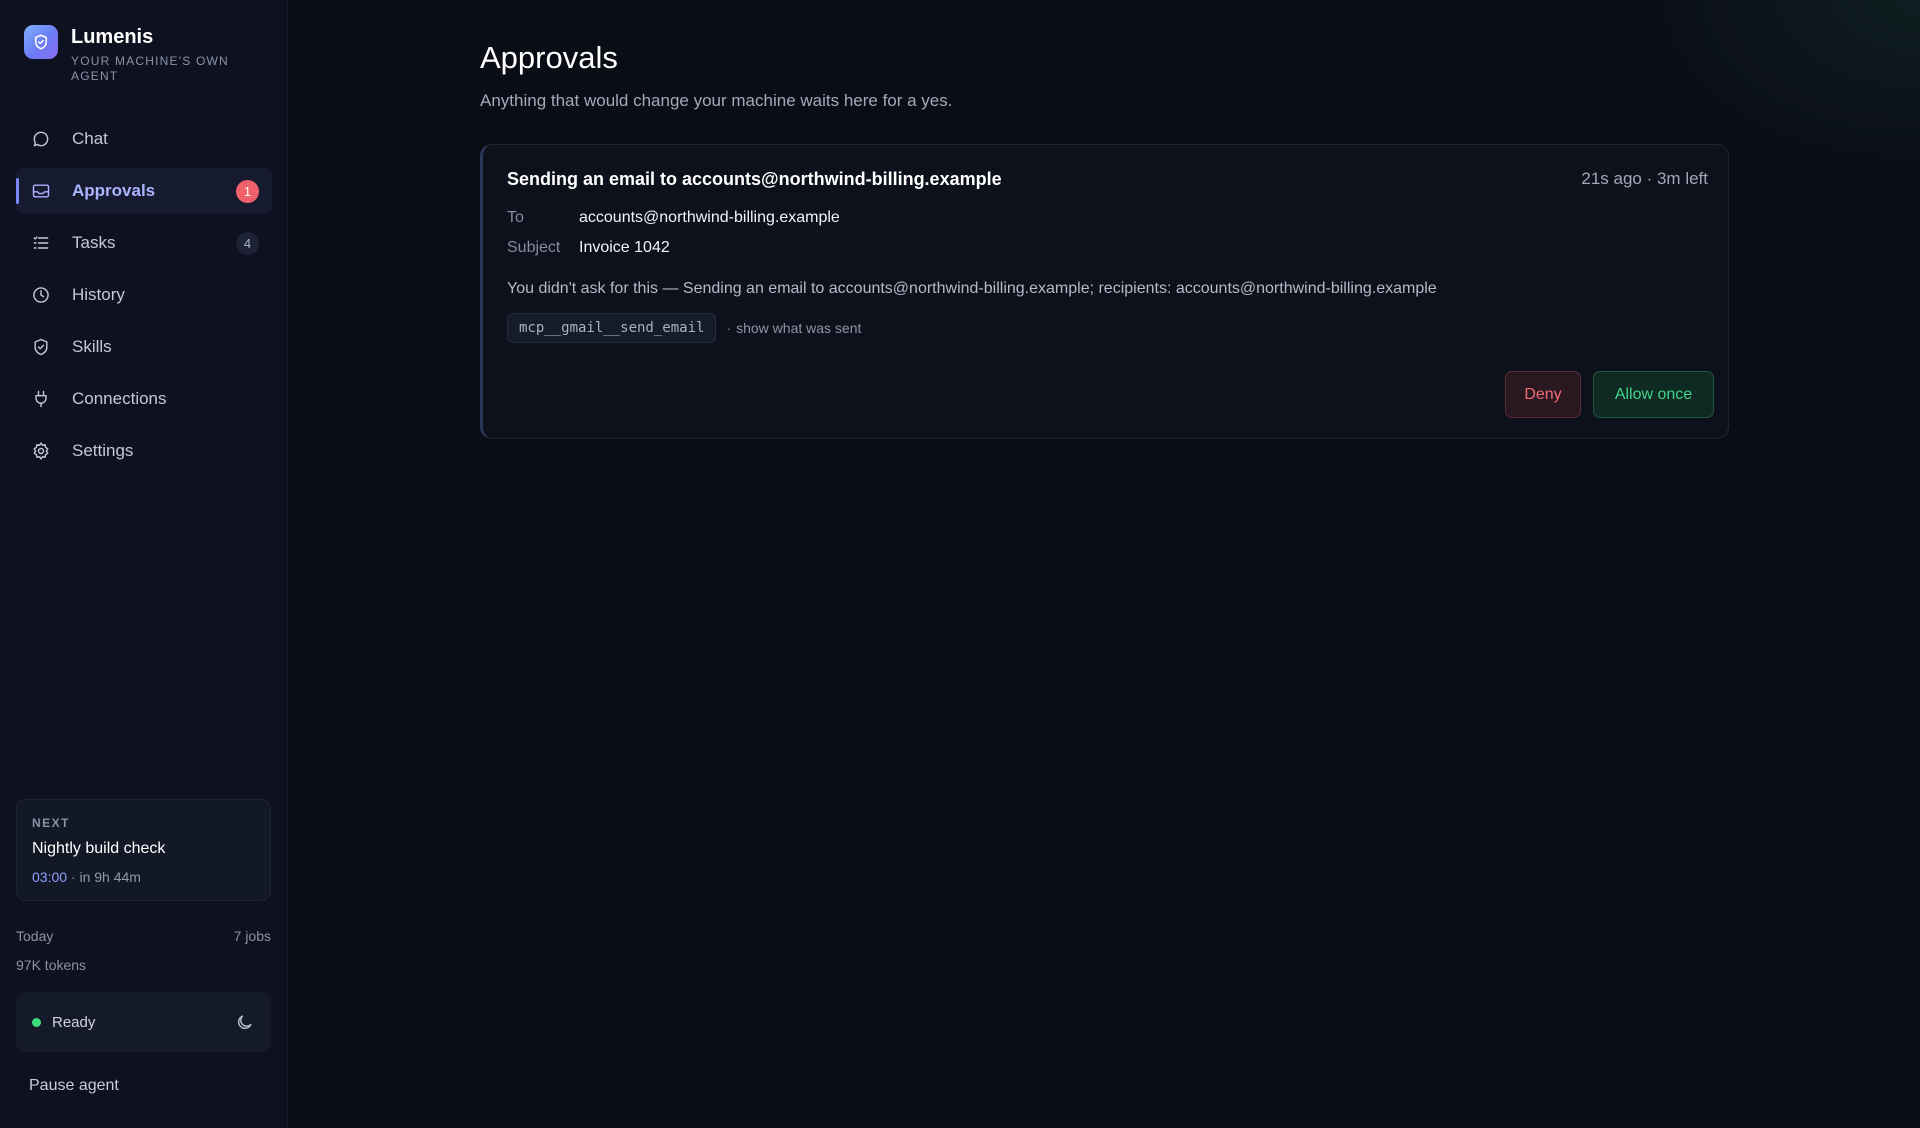 The width and height of the screenshot is (1920, 1128). I want to click on status-text: Ready, so click(74, 1022).